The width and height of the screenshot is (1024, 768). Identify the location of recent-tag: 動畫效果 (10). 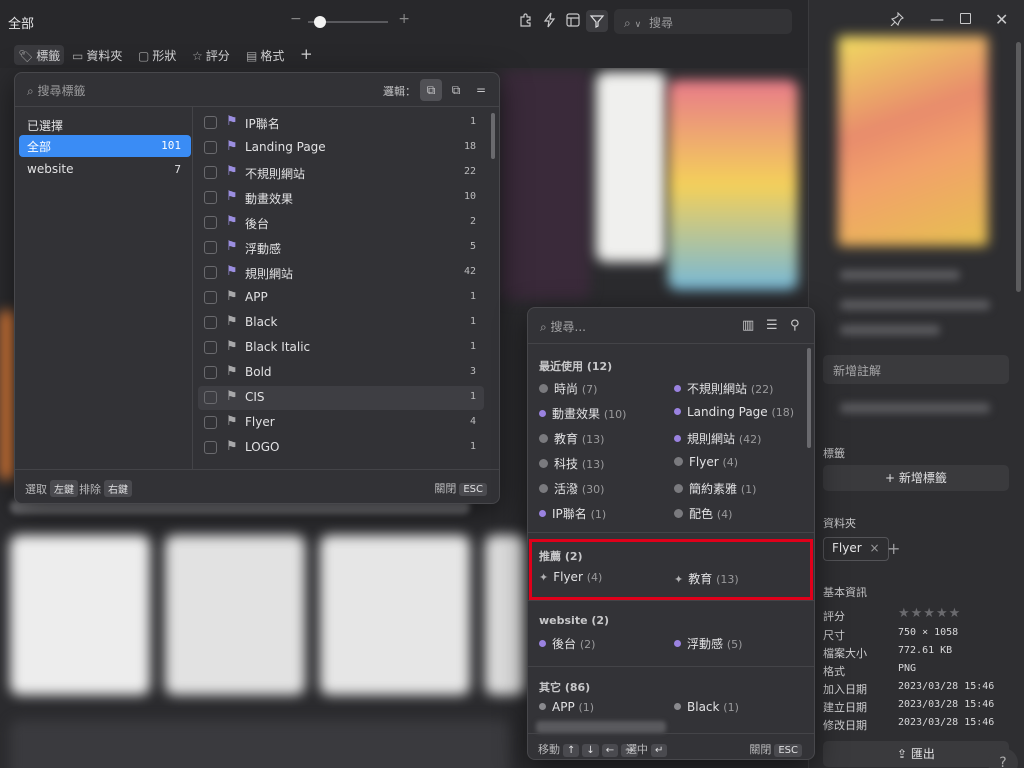
(582, 413).